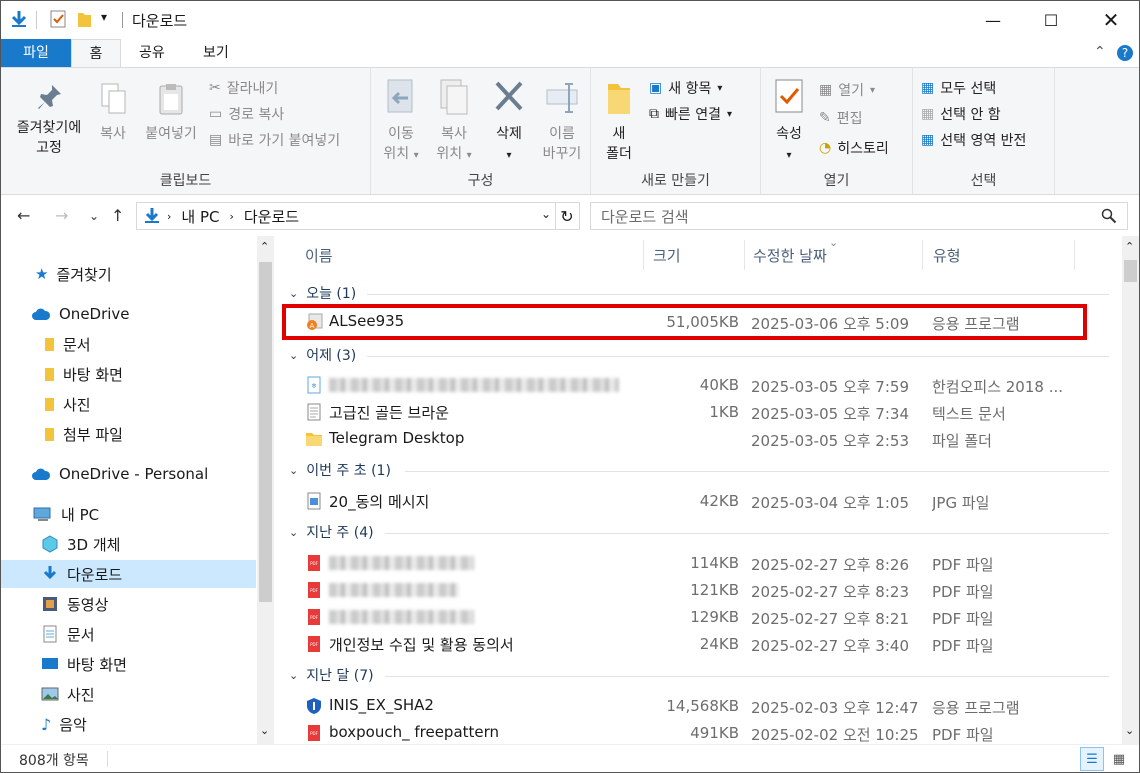 The image size is (1140, 773). I want to click on video-icon, so click(50, 604).